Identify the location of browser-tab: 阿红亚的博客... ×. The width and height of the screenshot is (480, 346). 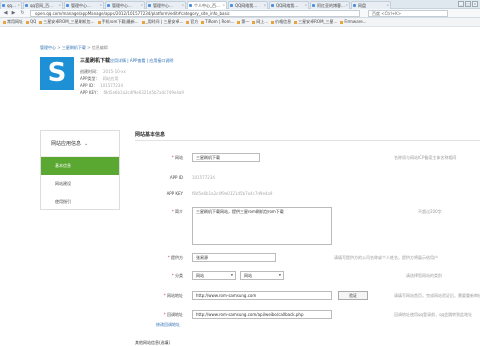
(330, 5).